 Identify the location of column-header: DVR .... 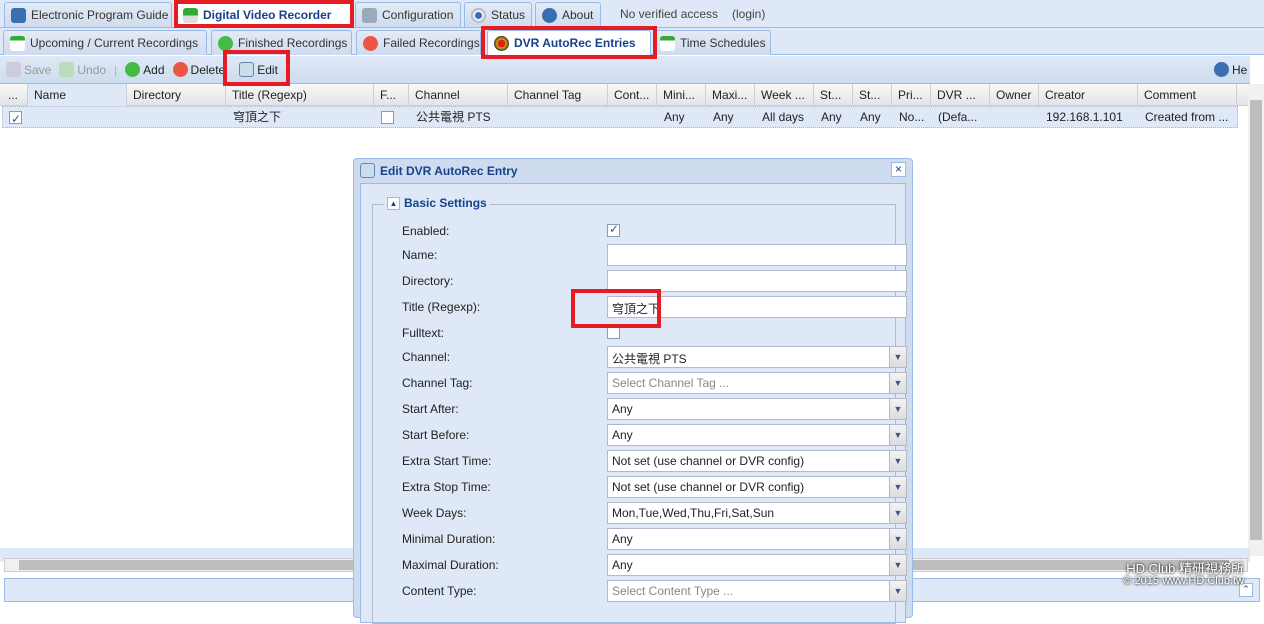
(960, 95).